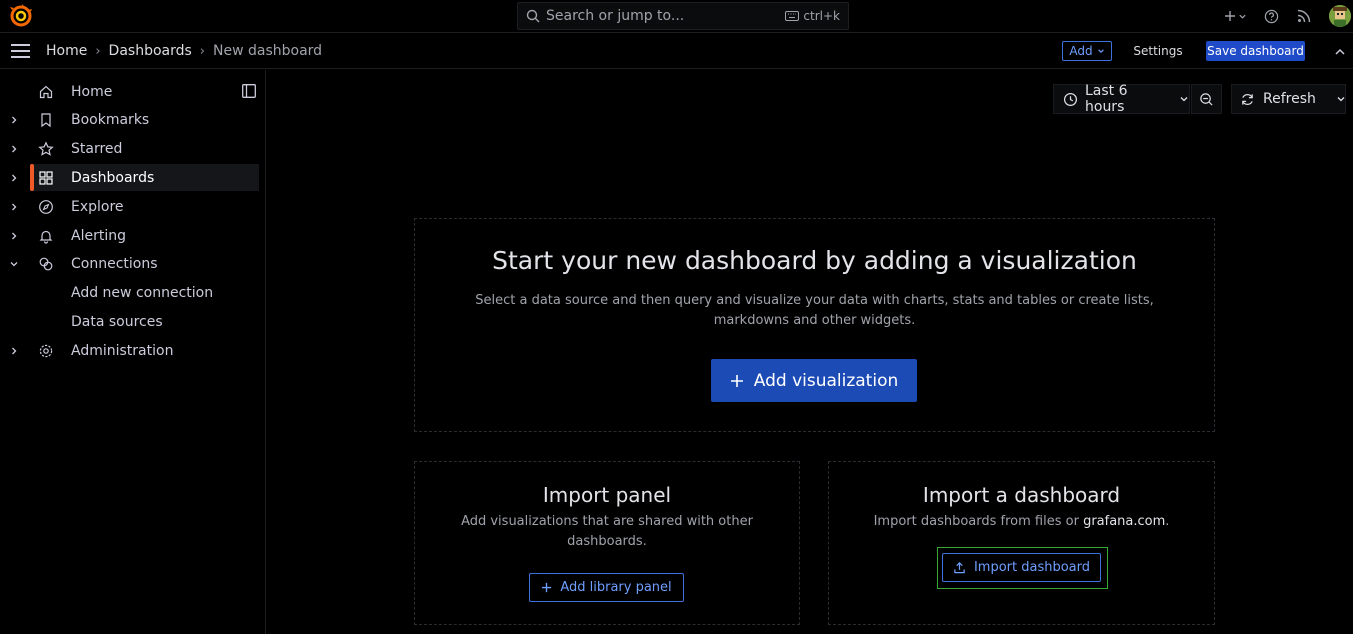  Describe the element at coordinates (821, 16) in the screenshot. I see `shortcut-label: ctrl+k` at that location.